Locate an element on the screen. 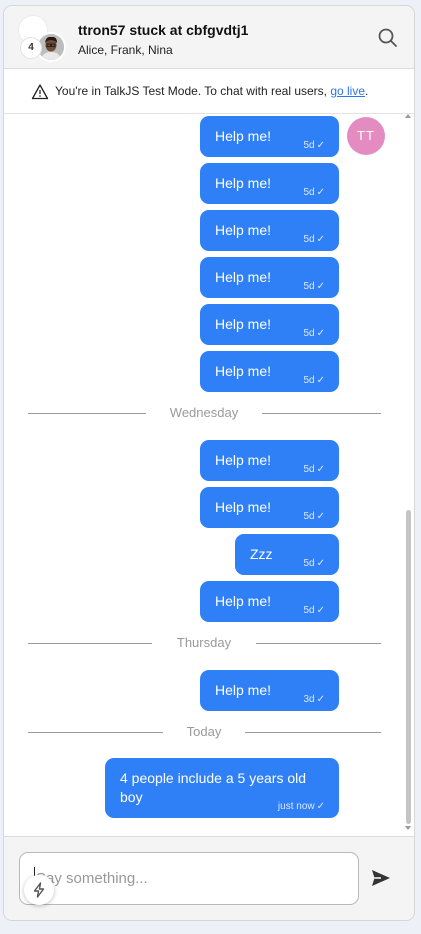  conversation-title: ttron57 stuck at cbfgvdtj1 is located at coordinates (163, 30).